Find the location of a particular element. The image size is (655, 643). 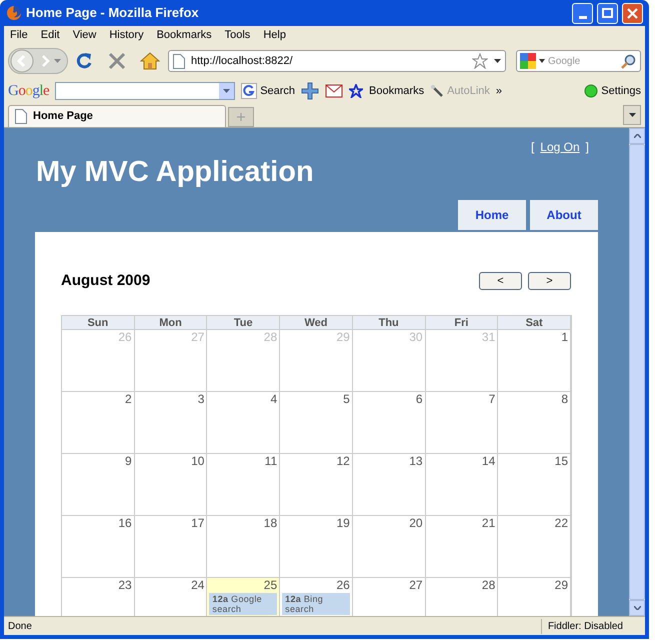

next-button: > is located at coordinates (549, 281).